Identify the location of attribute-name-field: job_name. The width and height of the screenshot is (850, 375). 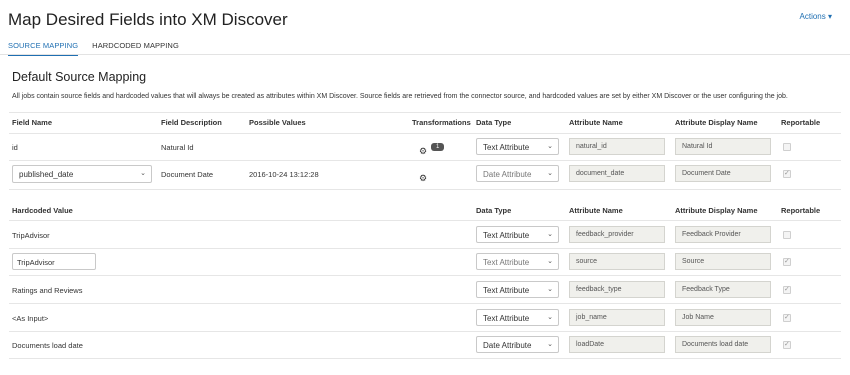
(617, 317).